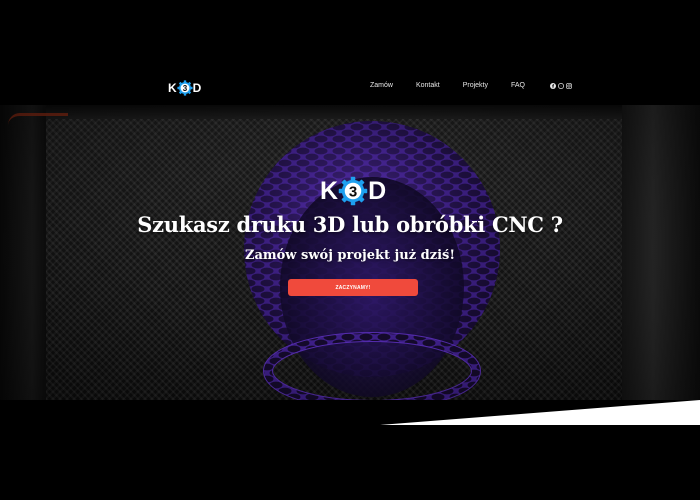  I want to click on hero-subtitle: Zamów swój projekt już dziś!, so click(350, 255).